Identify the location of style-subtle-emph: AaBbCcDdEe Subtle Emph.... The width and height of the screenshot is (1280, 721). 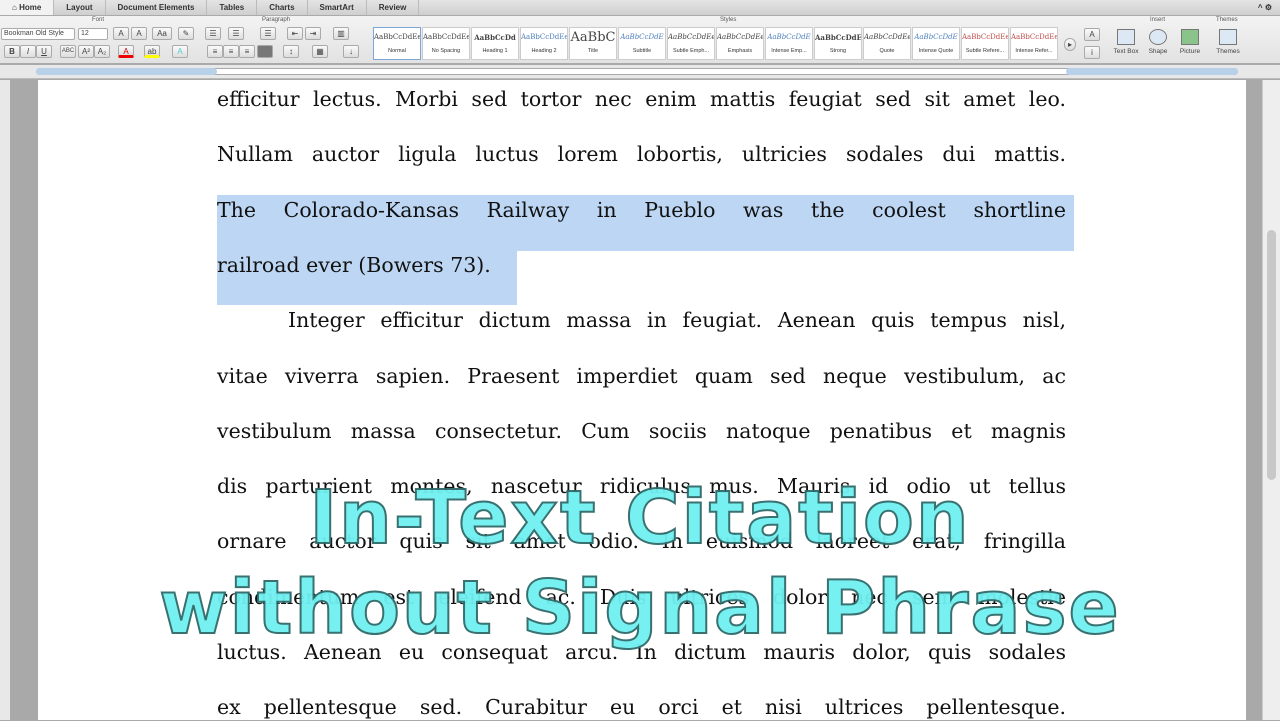
(691, 43).